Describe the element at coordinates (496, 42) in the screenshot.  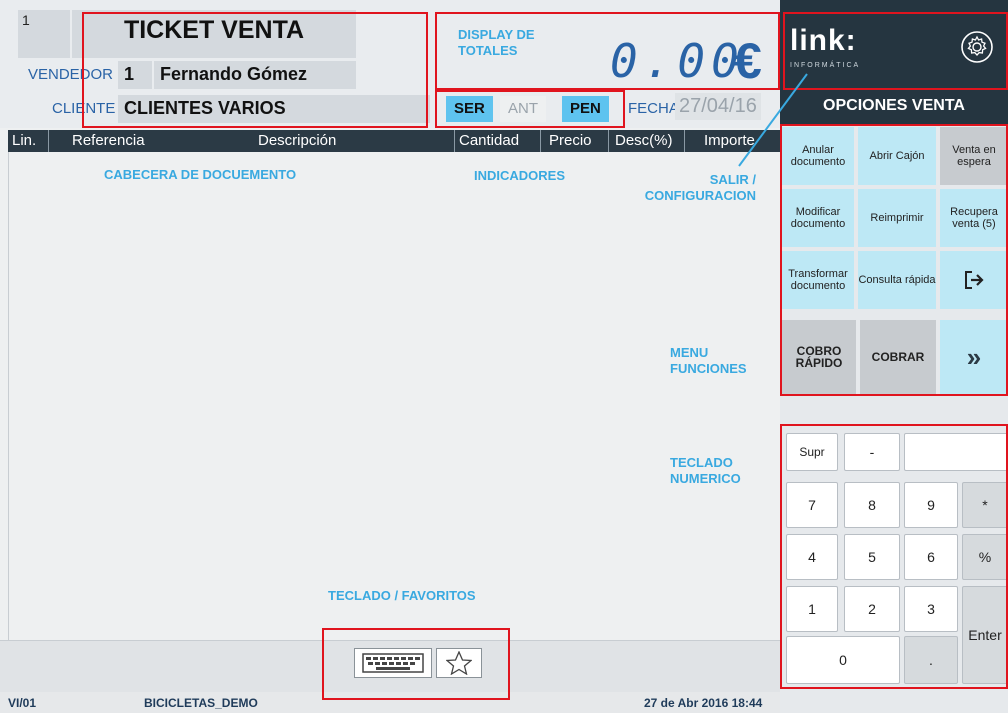
I see `annot-display-totales: DISPLAY DE TOTALES` at that location.